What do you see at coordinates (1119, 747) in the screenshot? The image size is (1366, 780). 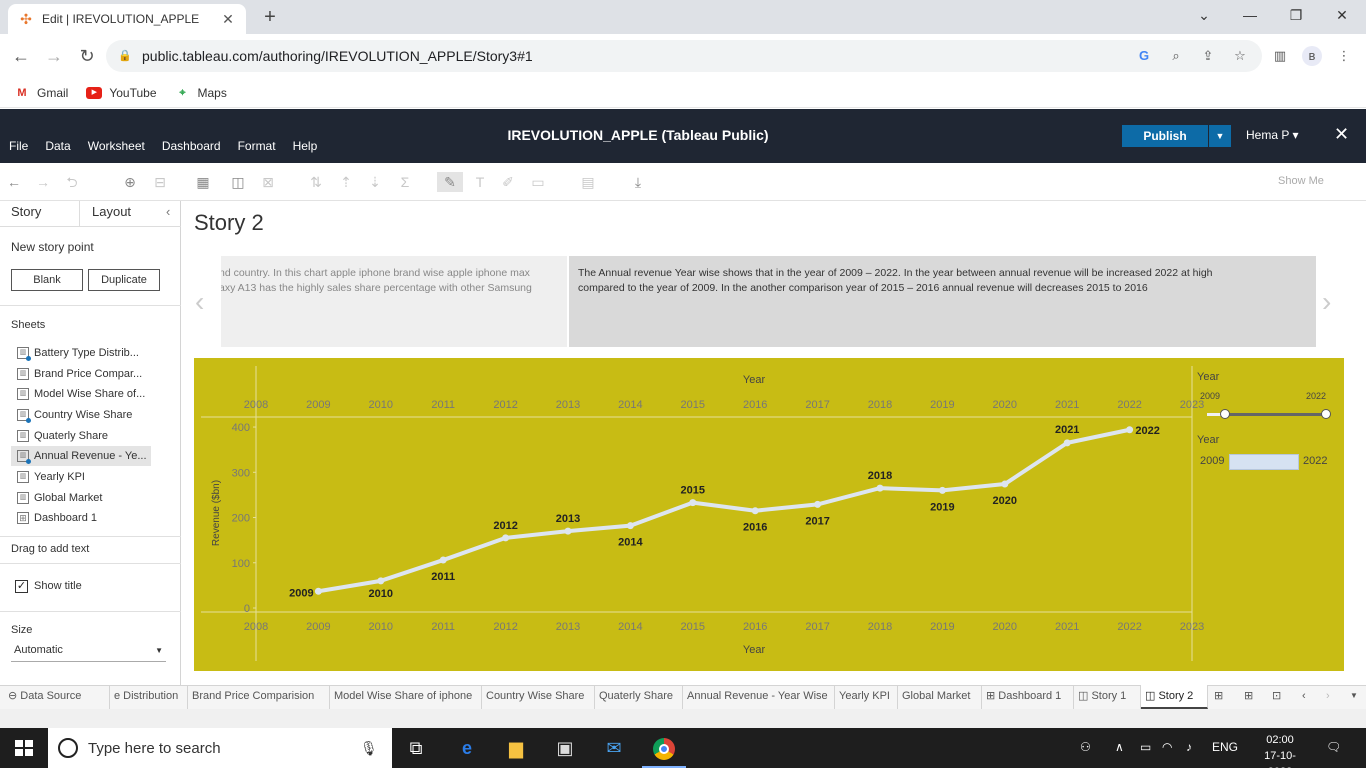 I see `tray-overflow-icon: ∧` at bounding box center [1119, 747].